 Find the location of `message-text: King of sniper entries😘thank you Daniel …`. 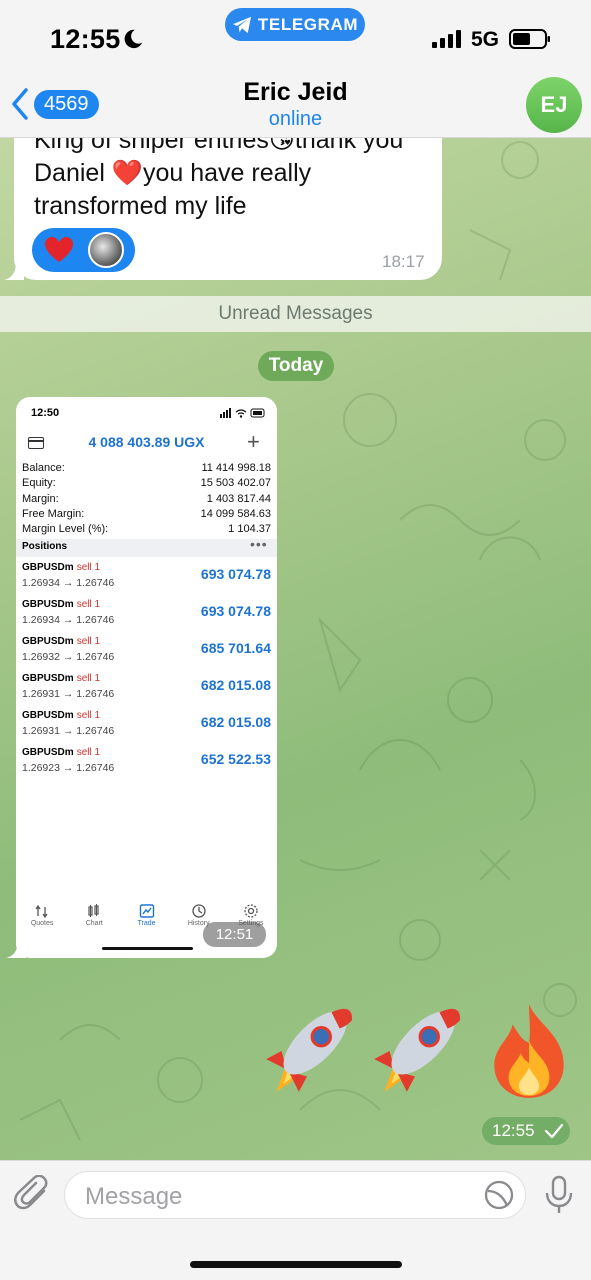

message-text: King of sniper entries😘thank you Daniel … is located at coordinates (234, 180).